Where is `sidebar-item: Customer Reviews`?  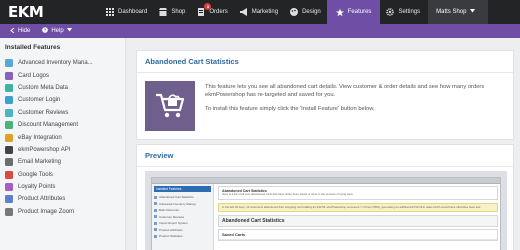
sidebar-item: Customer Reviews is located at coordinates (62, 113).